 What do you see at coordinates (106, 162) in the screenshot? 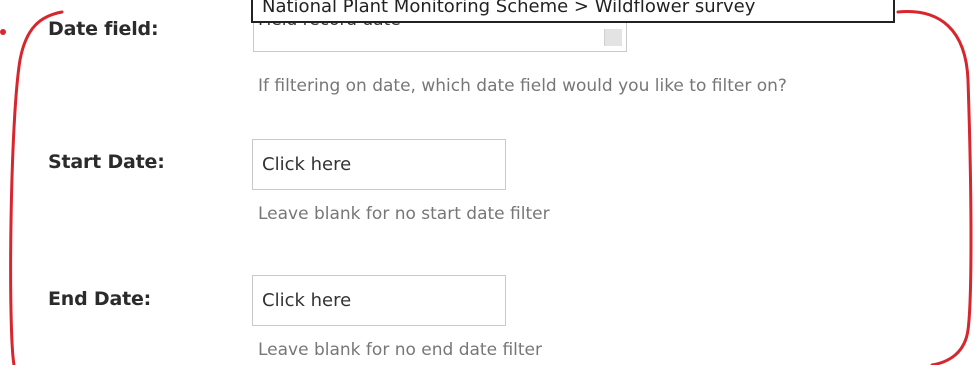
I see `start-date-label: Start Date:` at bounding box center [106, 162].